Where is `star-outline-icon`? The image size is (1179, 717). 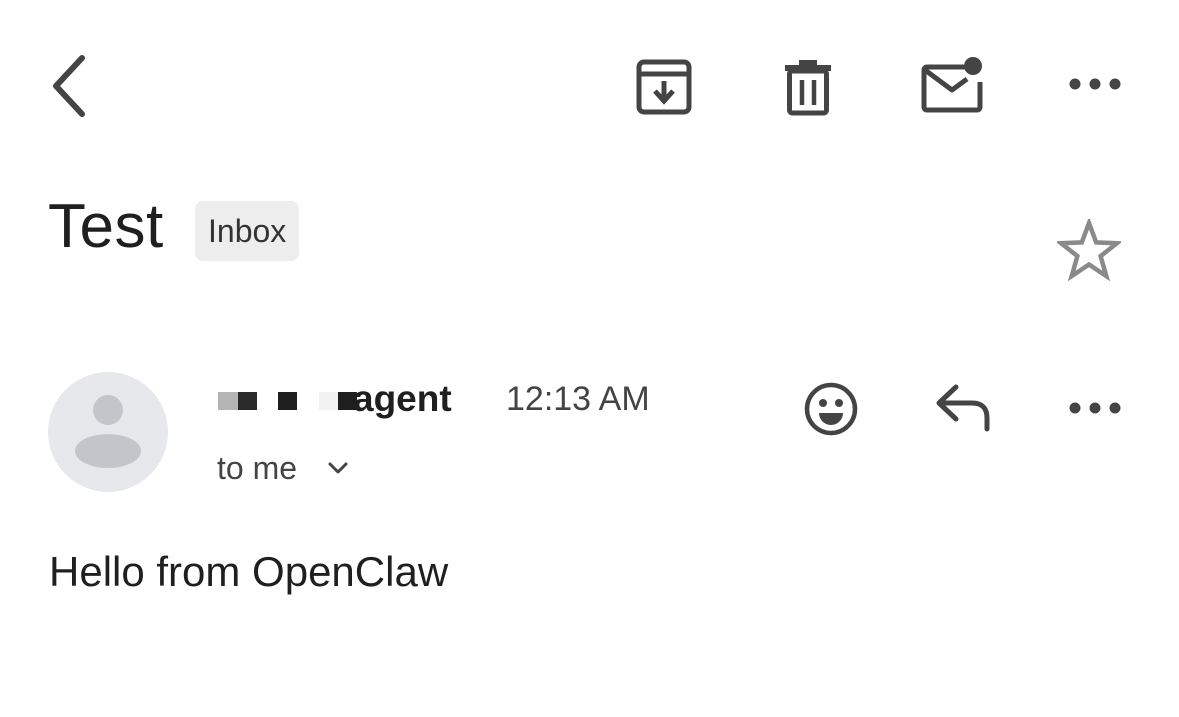
star-outline-icon is located at coordinates (1089, 250).